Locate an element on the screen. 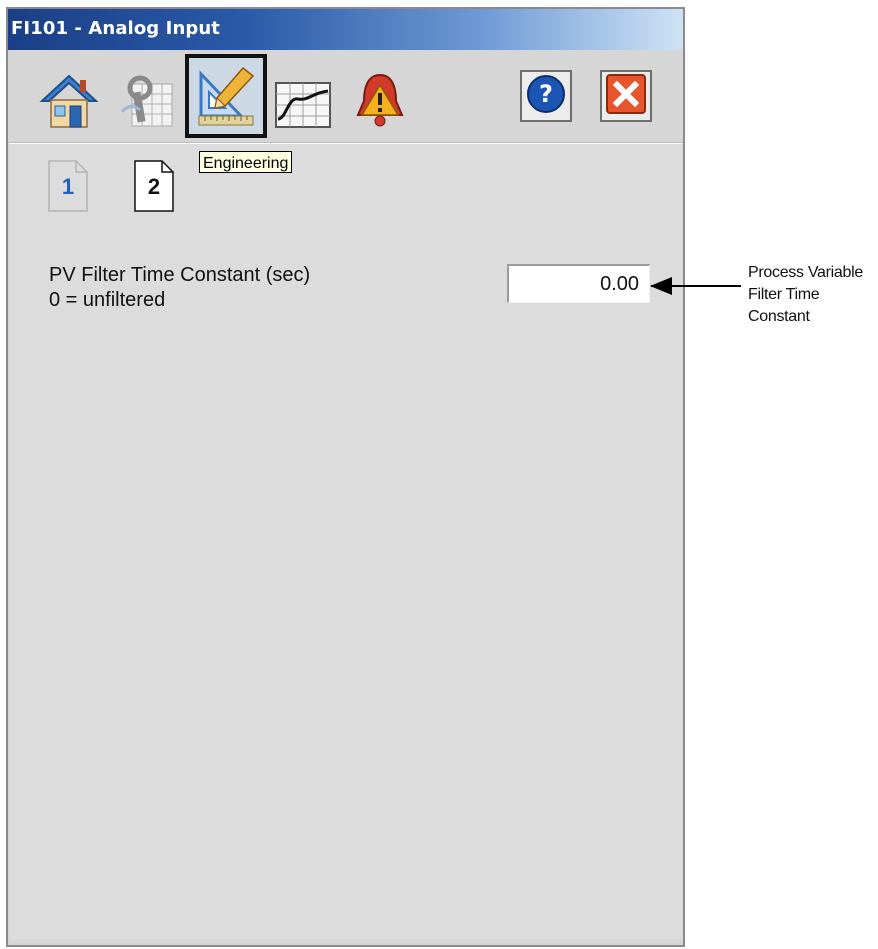 The width and height of the screenshot is (878, 949). help-icon: ? is located at coordinates (546, 96).